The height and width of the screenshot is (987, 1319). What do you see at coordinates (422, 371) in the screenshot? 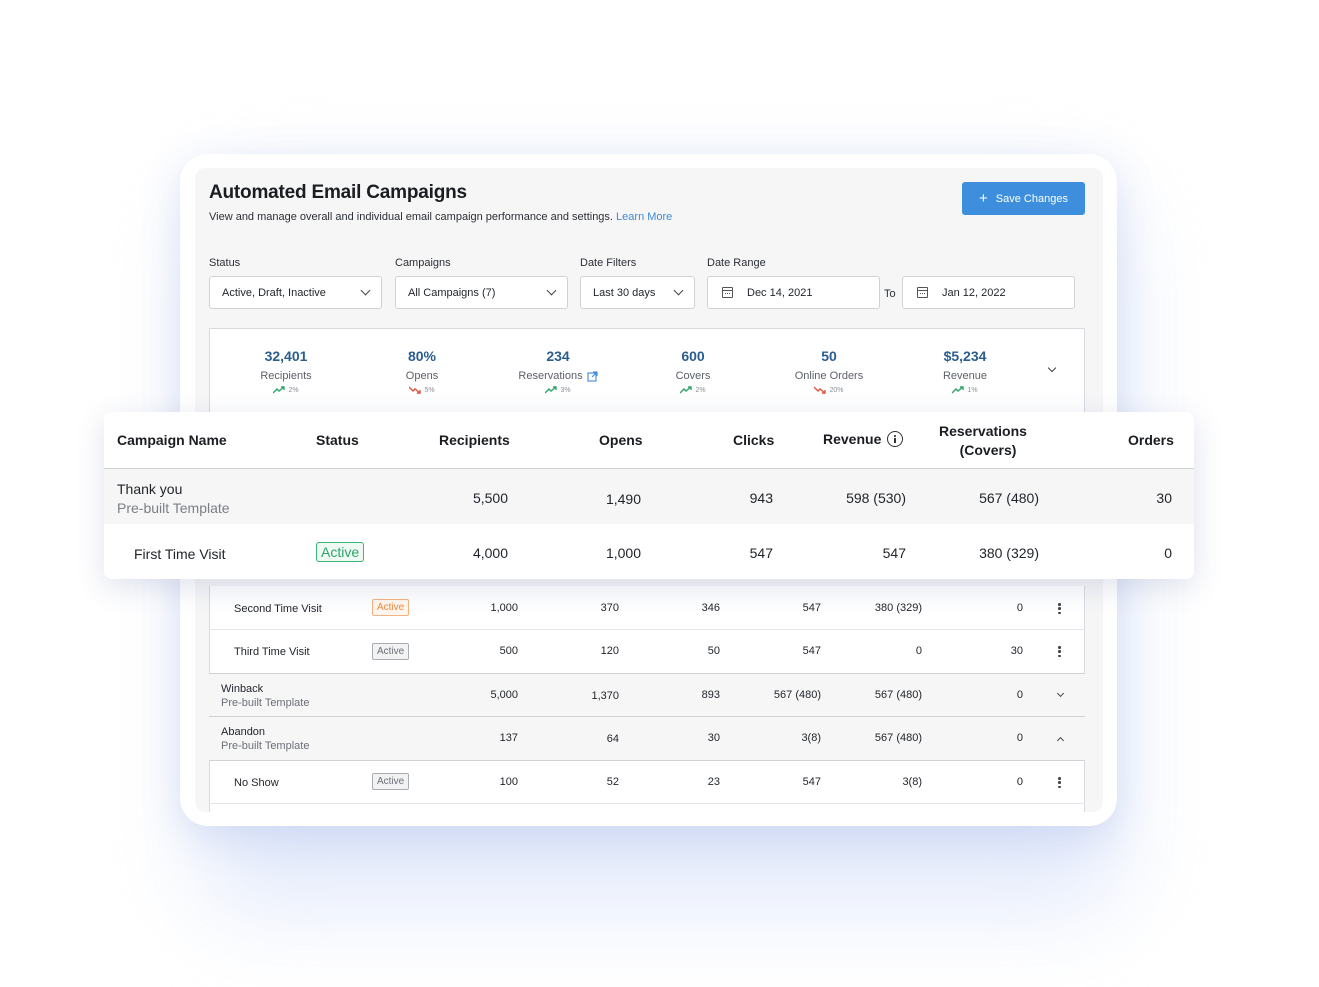
I see `stat-opens: 80% Opens 5%` at bounding box center [422, 371].